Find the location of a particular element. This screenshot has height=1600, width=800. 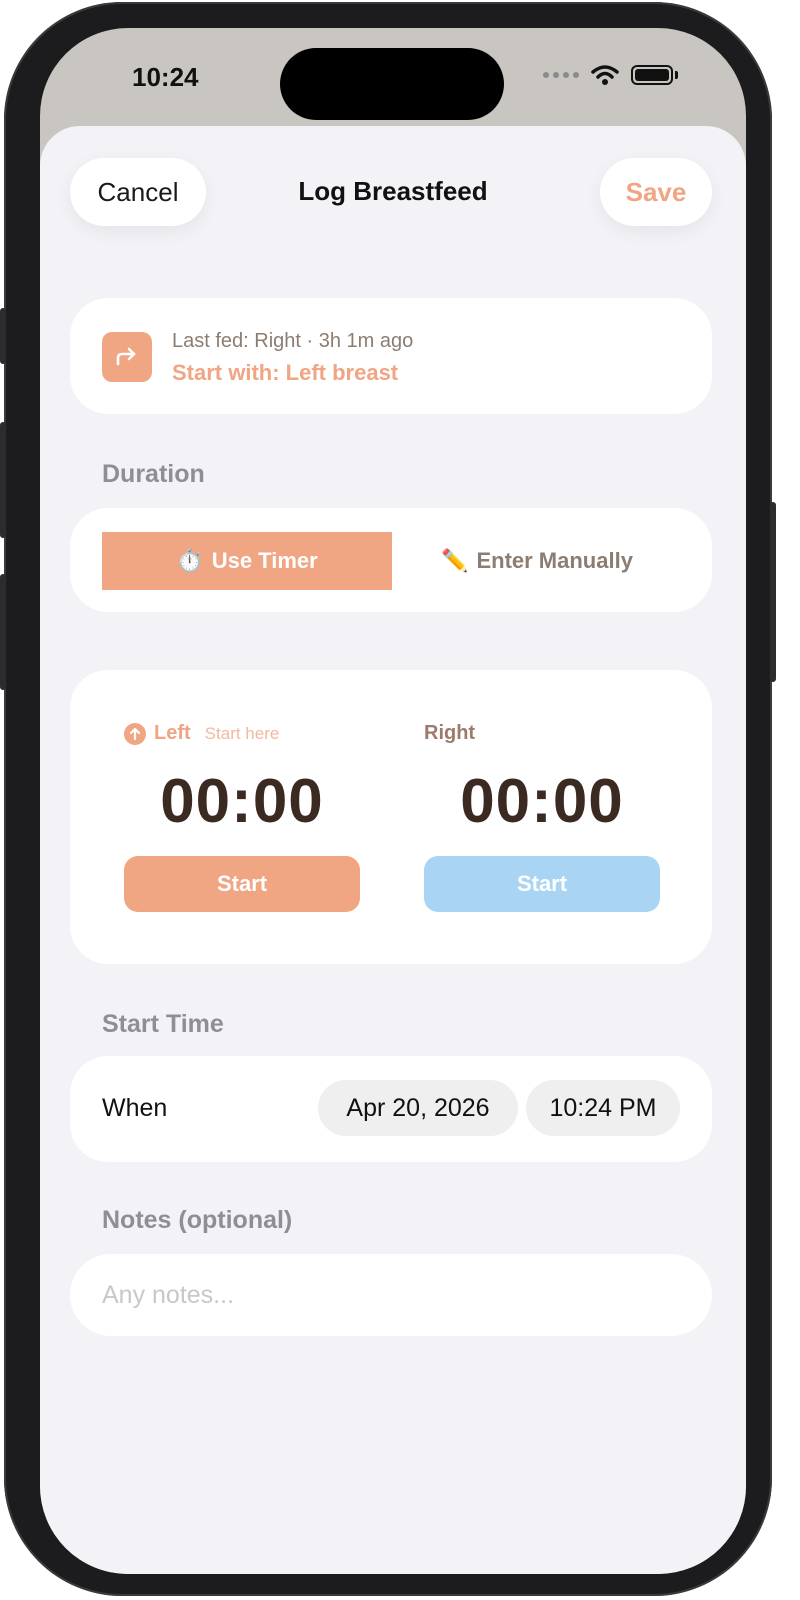

start-time-card: When Apr 20, 2026 10:24 PM is located at coordinates (391, 1109).